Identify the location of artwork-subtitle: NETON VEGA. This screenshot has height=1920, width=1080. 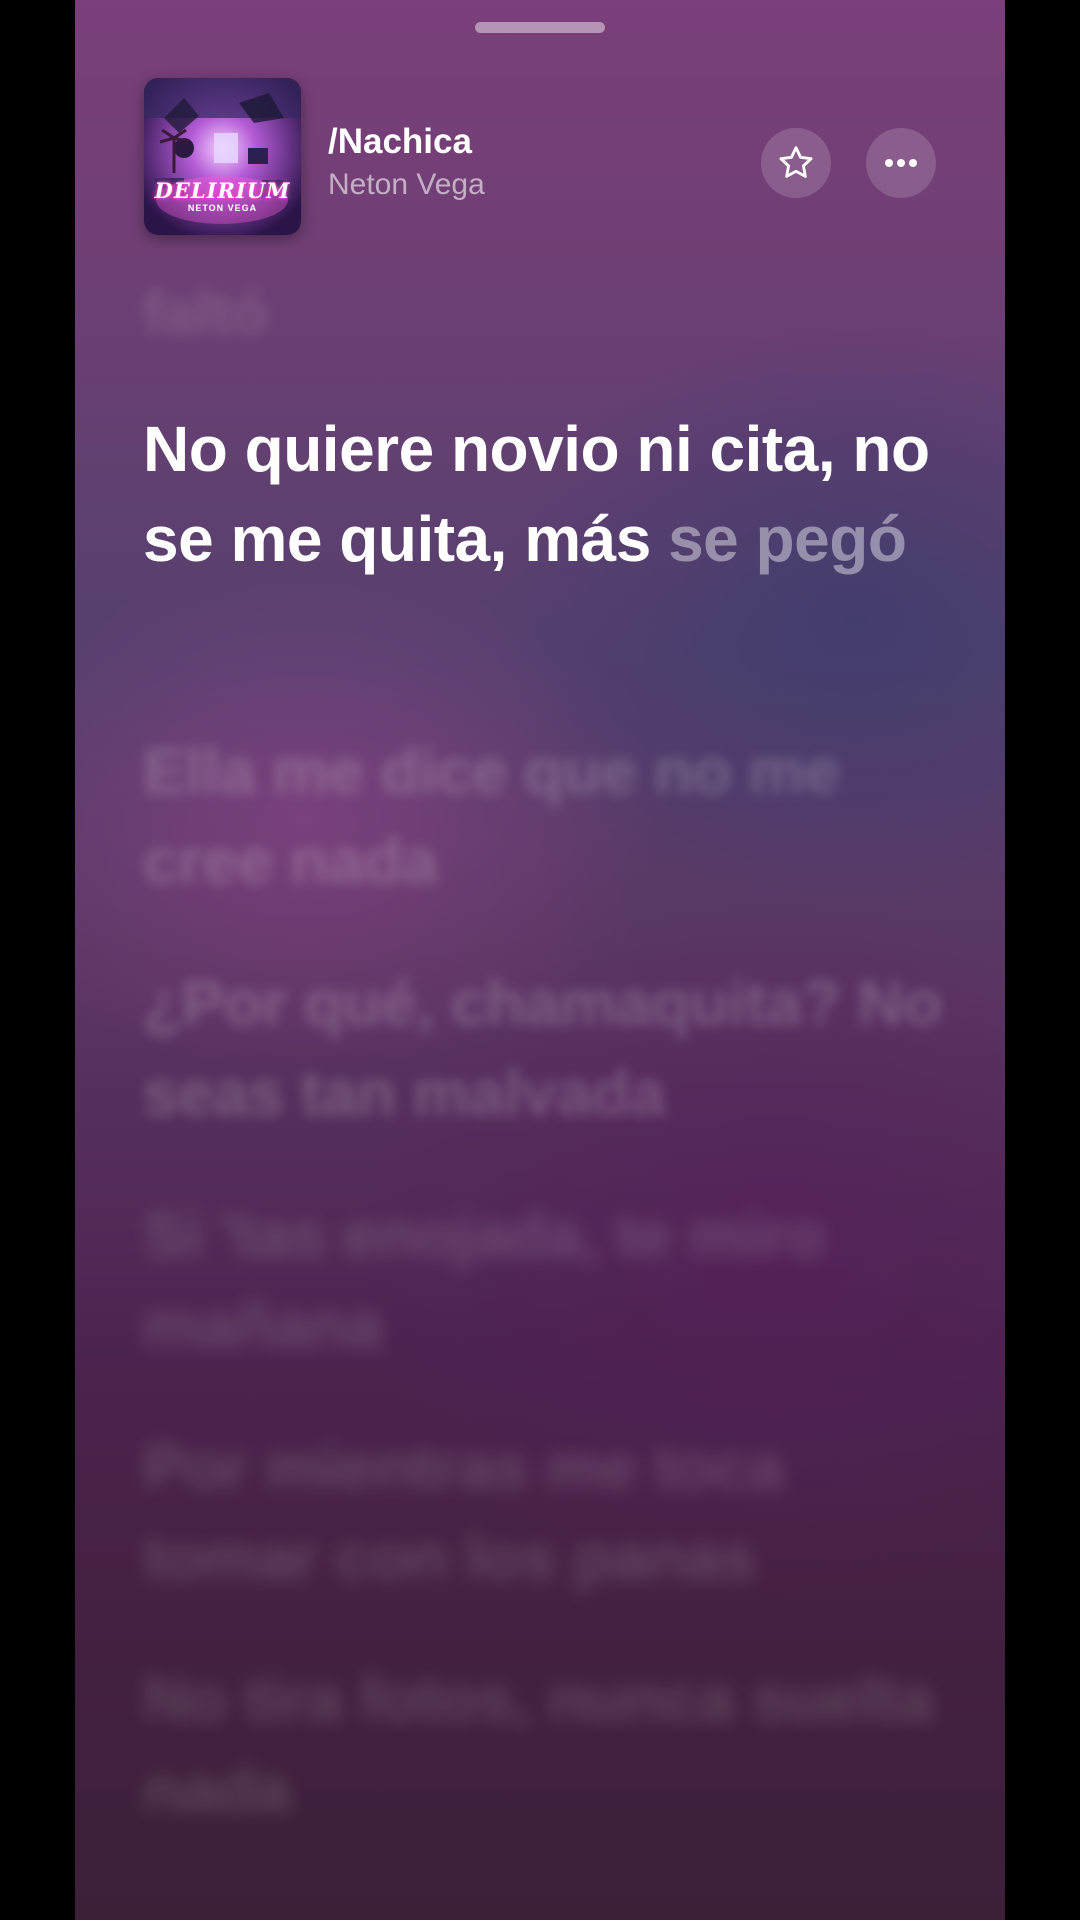
(222, 208).